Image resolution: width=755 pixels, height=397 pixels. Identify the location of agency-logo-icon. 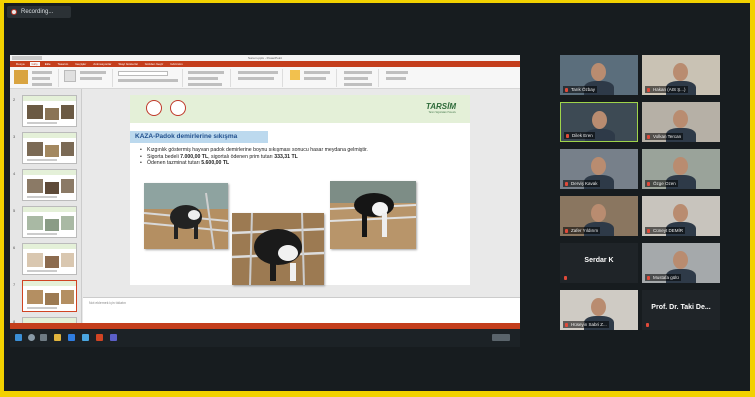
(178, 108).